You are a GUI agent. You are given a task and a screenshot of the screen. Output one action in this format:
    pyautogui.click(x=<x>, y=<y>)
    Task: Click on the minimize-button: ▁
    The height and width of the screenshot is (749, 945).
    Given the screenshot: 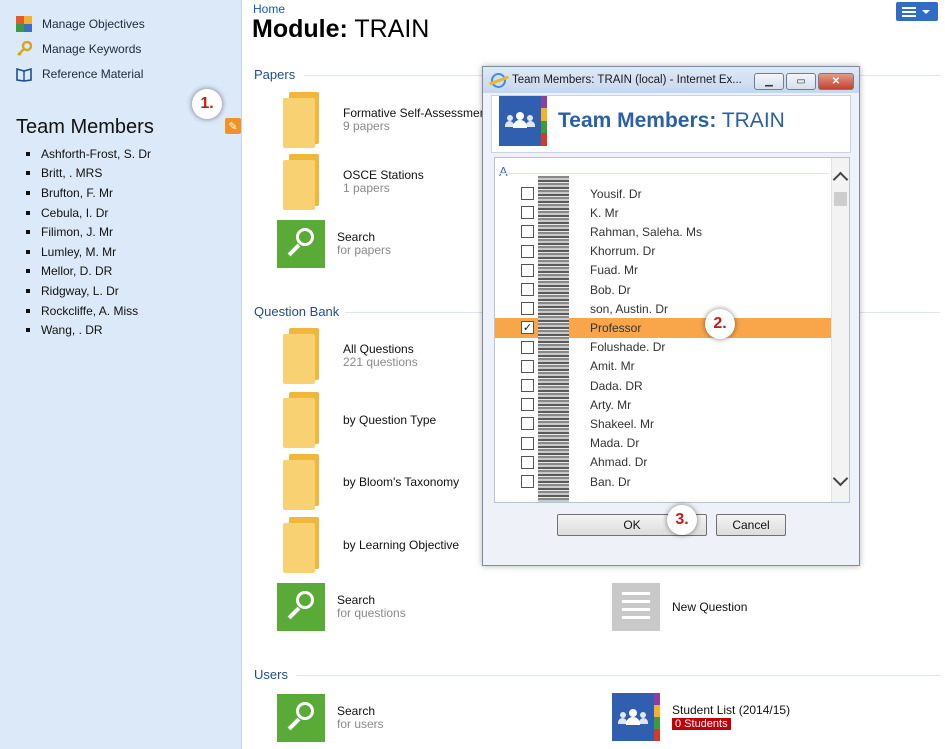 What is the action you would take?
    pyautogui.click(x=769, y=81)
    